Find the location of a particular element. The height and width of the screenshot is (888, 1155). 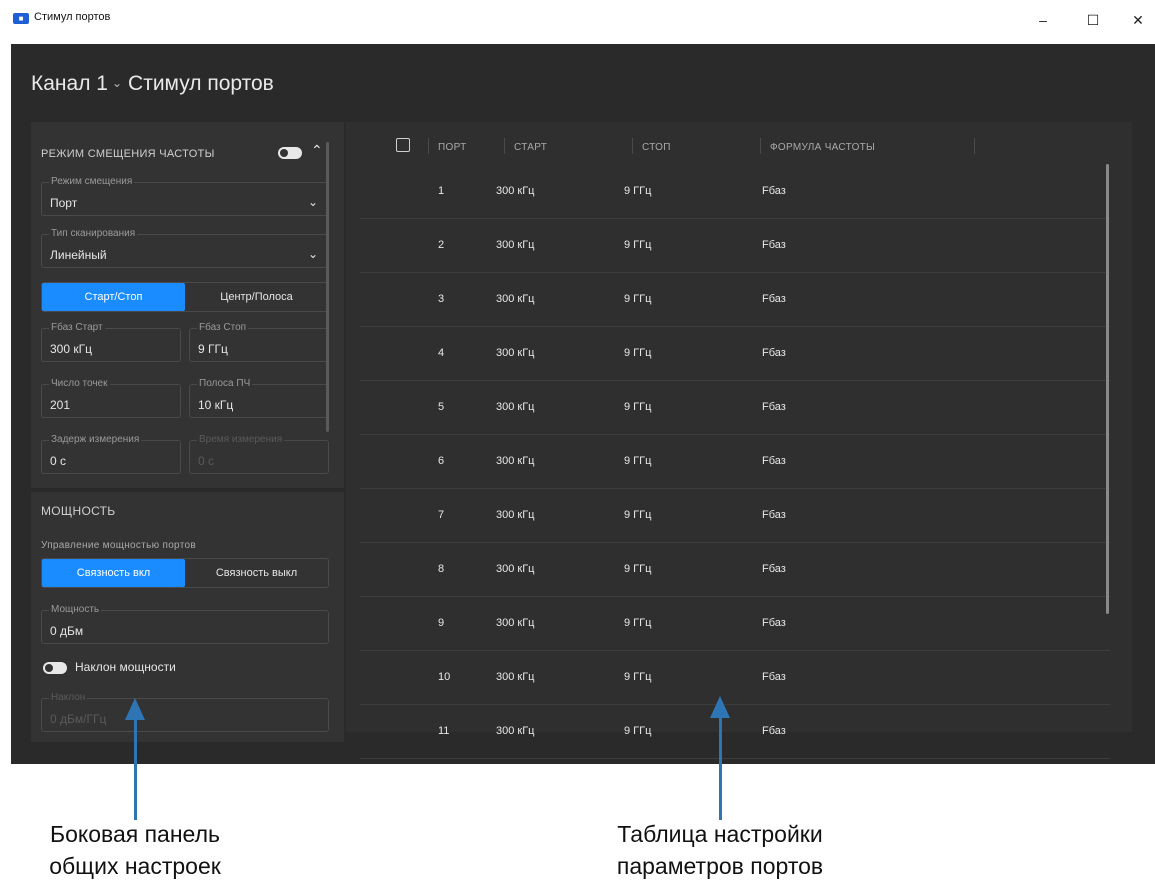

port-cell: 8 is located at coordinates (441, 569).